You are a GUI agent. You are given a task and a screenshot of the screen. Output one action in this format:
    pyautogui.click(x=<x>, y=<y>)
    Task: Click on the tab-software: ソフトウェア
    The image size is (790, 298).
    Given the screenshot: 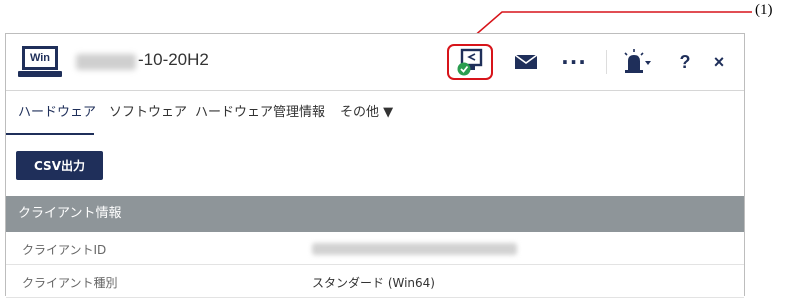 What is the action you would take?
    pyautogui.click(x=148, y=110)
    